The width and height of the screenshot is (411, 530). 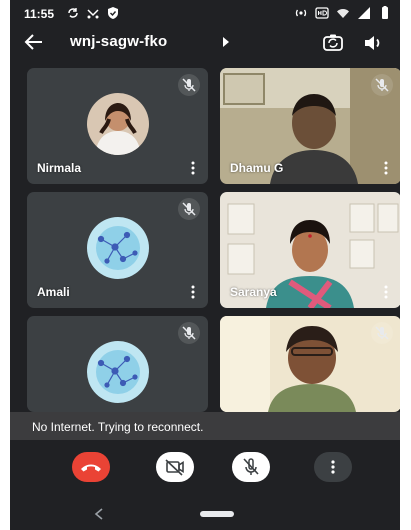 What do you see at coordinates (217, 514) in the screenshot?
I see `nav-home-pill` at bounding box center [217, 514].